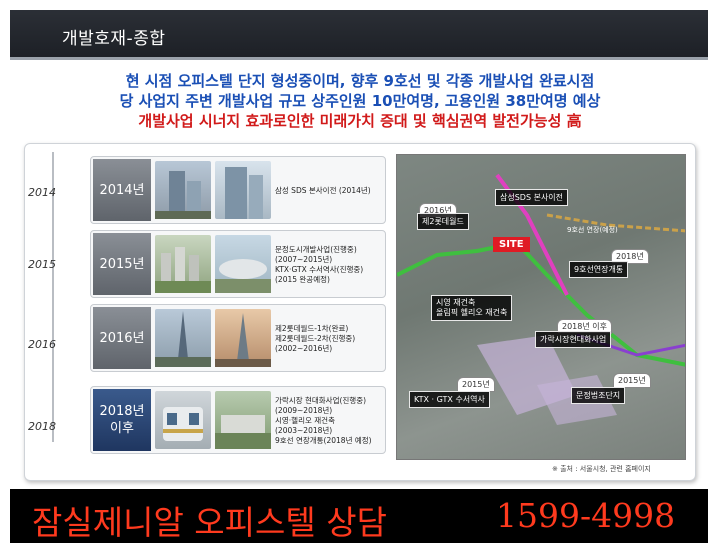 Image resolution: width=720 pixels, height=545 pixels. What do you see at coordinates (592, 230) in the screenshot?
I see `line9-note: 9호선 연장(예정)` at bounding box center [592, 230].